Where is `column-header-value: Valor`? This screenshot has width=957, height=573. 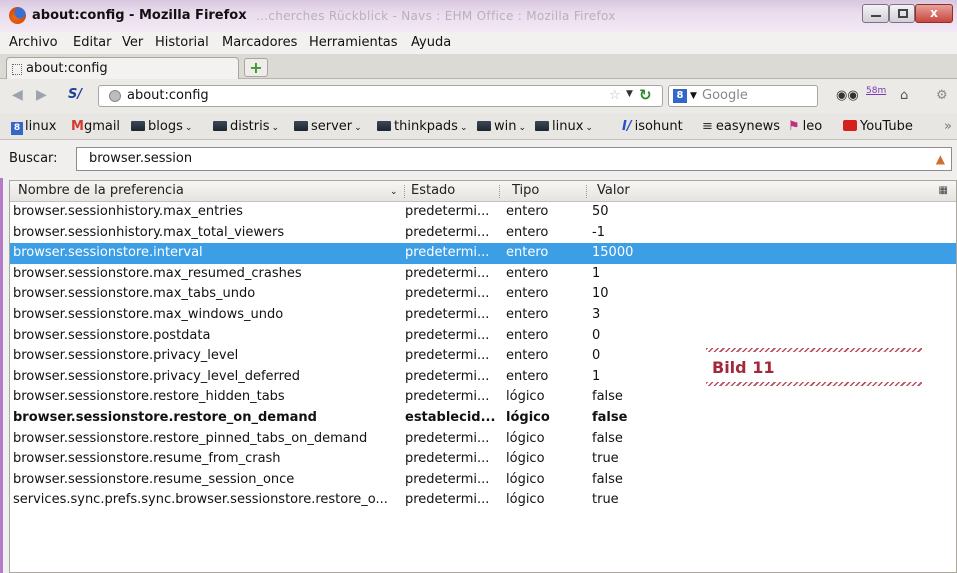 column-header-value: Valor is located at coordinates (613, 190).